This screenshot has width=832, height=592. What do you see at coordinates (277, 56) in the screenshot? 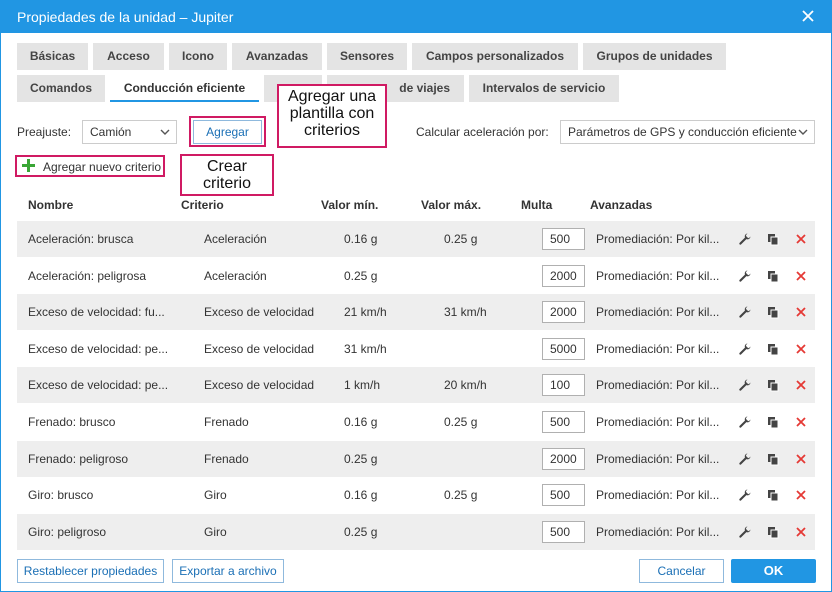
I see `tab-avanzadas: Avanzadas` at bounding box center [277, 56].